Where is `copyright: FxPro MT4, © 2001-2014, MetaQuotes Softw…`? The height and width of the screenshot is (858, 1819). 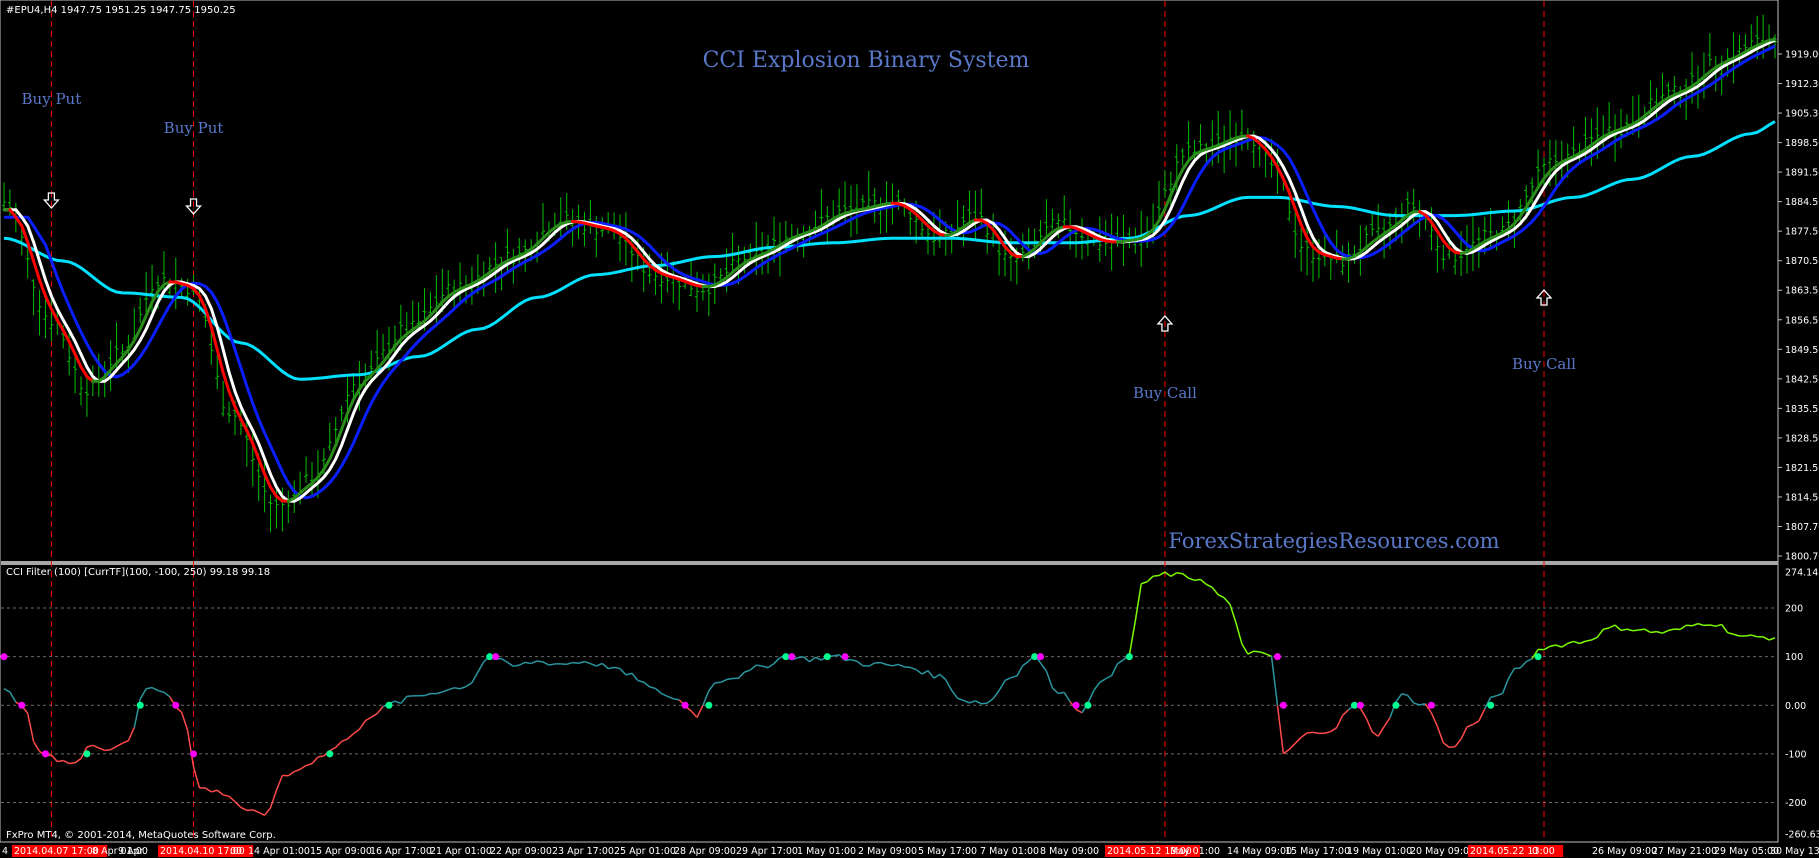
copyright: FxPro MT4, © 2001-2014, MetaQuotes Softw… is located at coordinates (141, 835).